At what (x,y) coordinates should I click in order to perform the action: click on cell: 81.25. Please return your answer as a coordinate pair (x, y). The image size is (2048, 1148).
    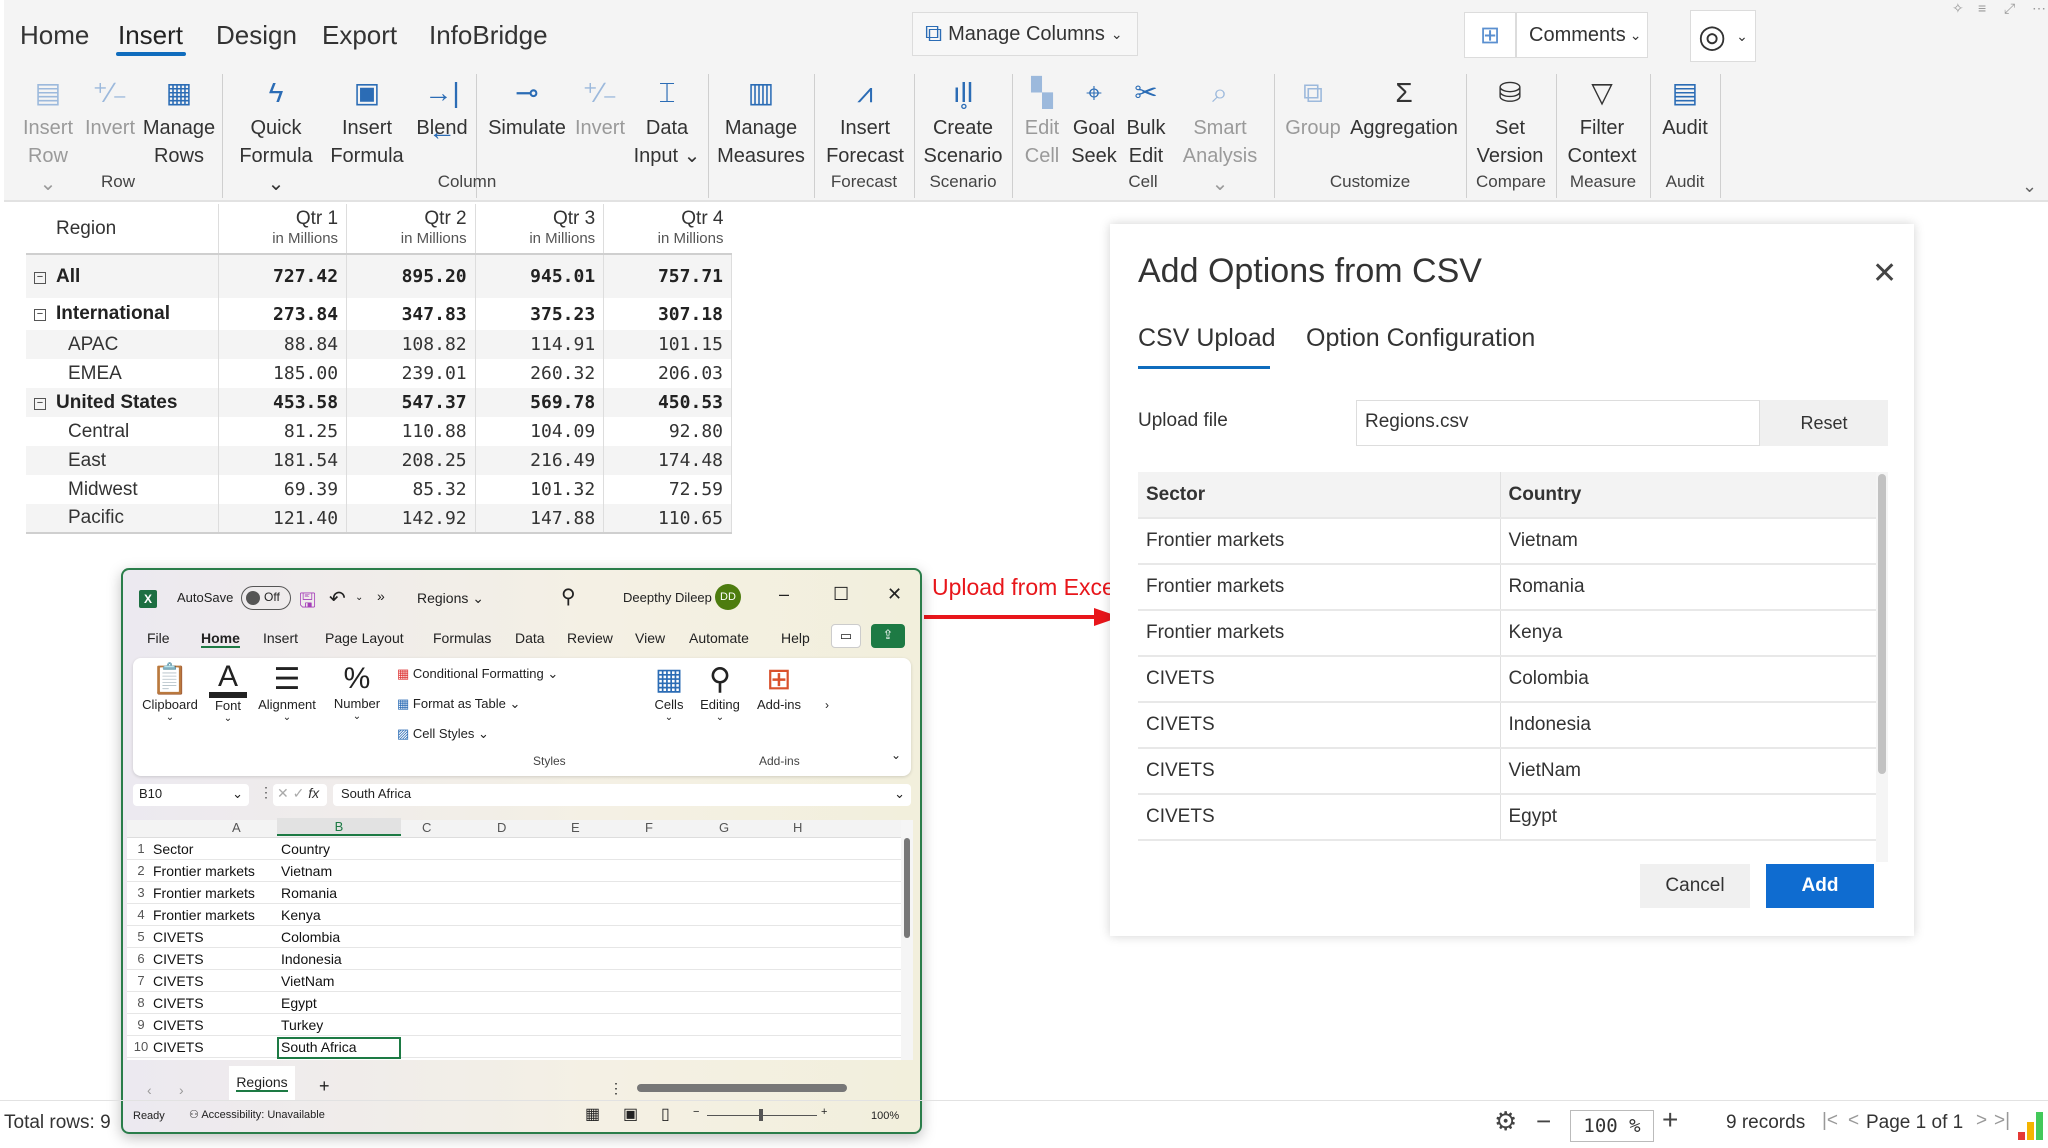
    Looking at the image, I should click on (283, 431).